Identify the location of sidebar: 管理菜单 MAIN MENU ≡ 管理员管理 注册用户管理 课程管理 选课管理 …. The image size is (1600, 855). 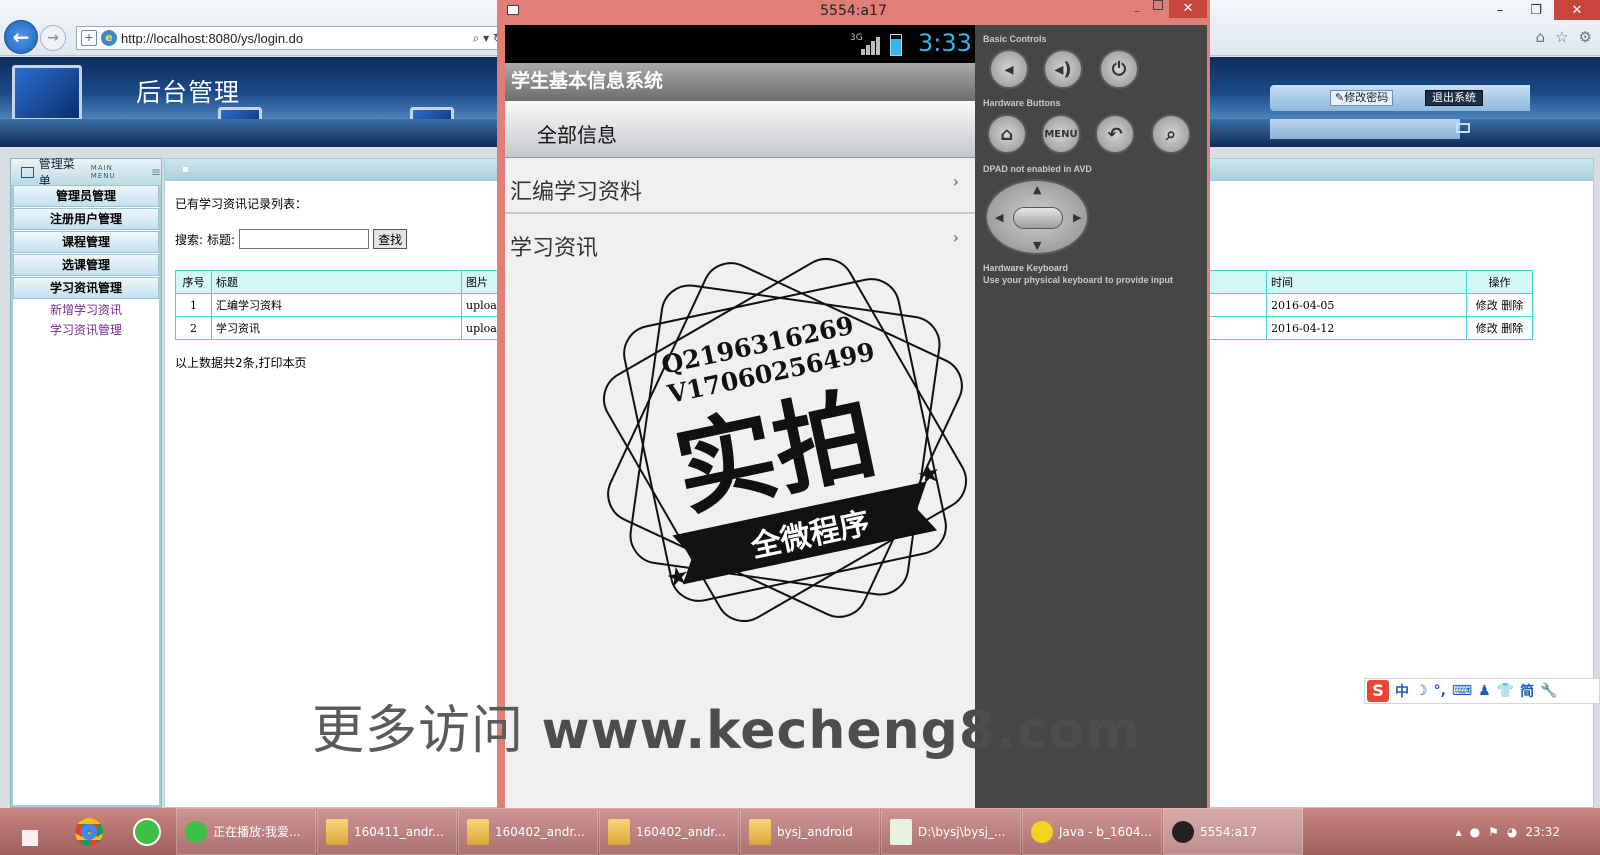
(86, 482).